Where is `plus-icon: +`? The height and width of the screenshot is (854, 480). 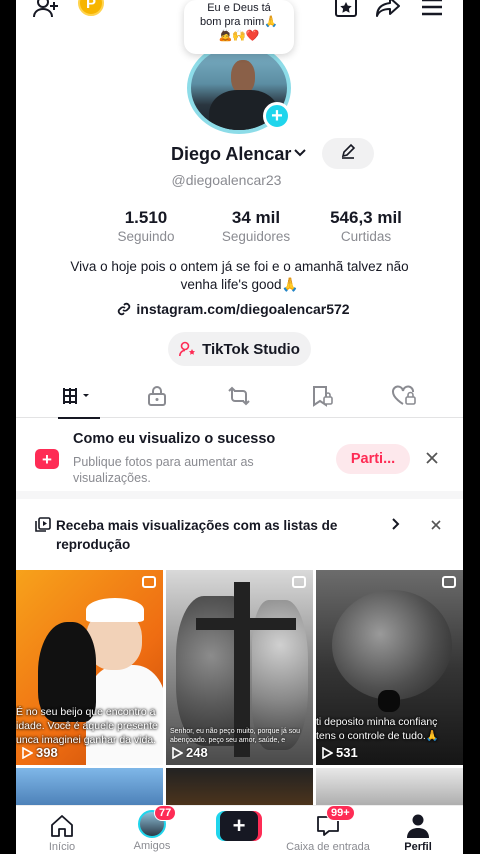 plus-icon: + is located at coordinates (239, 826).